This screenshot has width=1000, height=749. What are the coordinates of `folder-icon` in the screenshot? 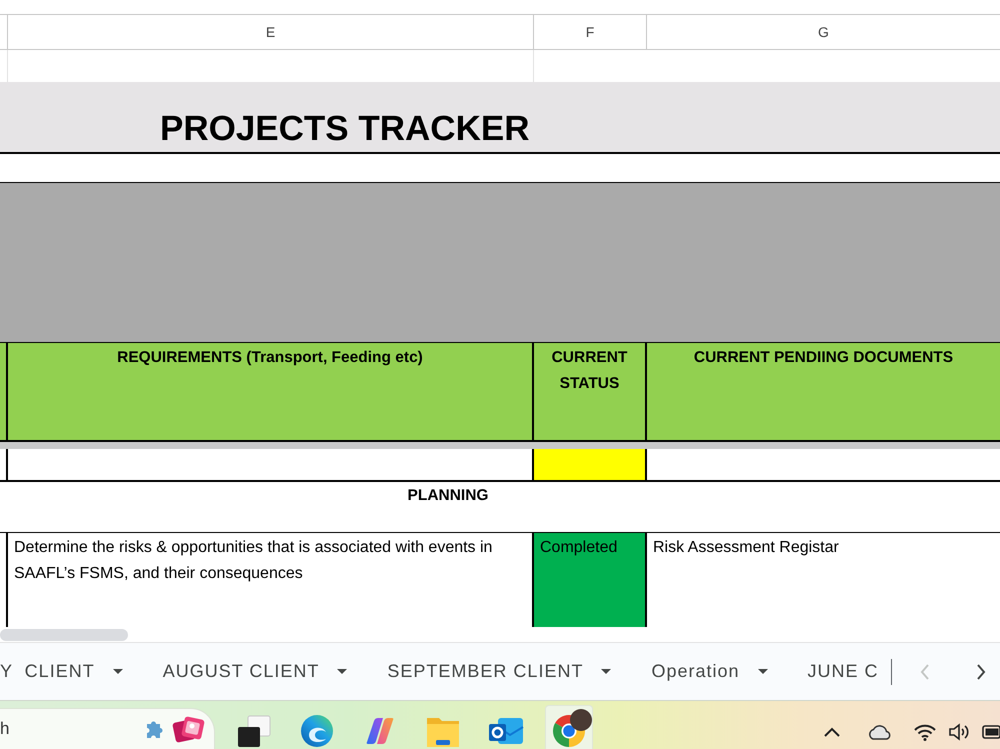 It's located at (443, 731).